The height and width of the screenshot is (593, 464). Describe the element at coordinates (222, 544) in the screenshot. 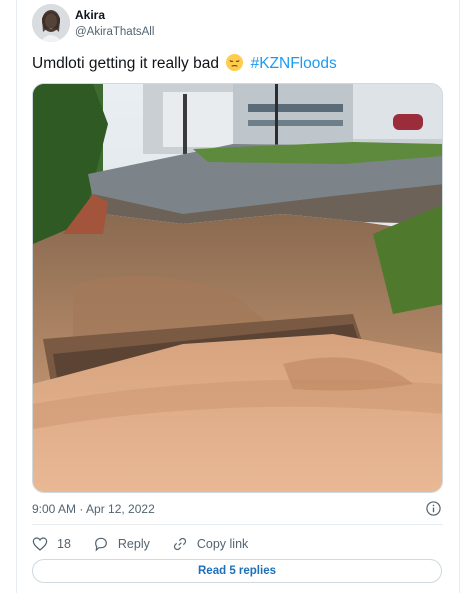

I see `copy-link-label: Copy link` at that location.